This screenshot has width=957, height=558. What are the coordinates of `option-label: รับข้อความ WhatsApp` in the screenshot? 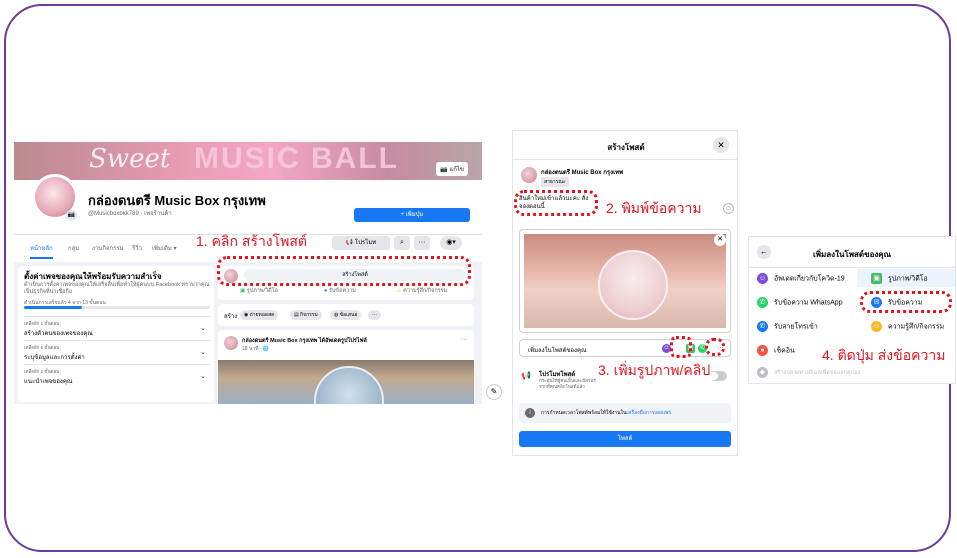 It's located at (808, 303).